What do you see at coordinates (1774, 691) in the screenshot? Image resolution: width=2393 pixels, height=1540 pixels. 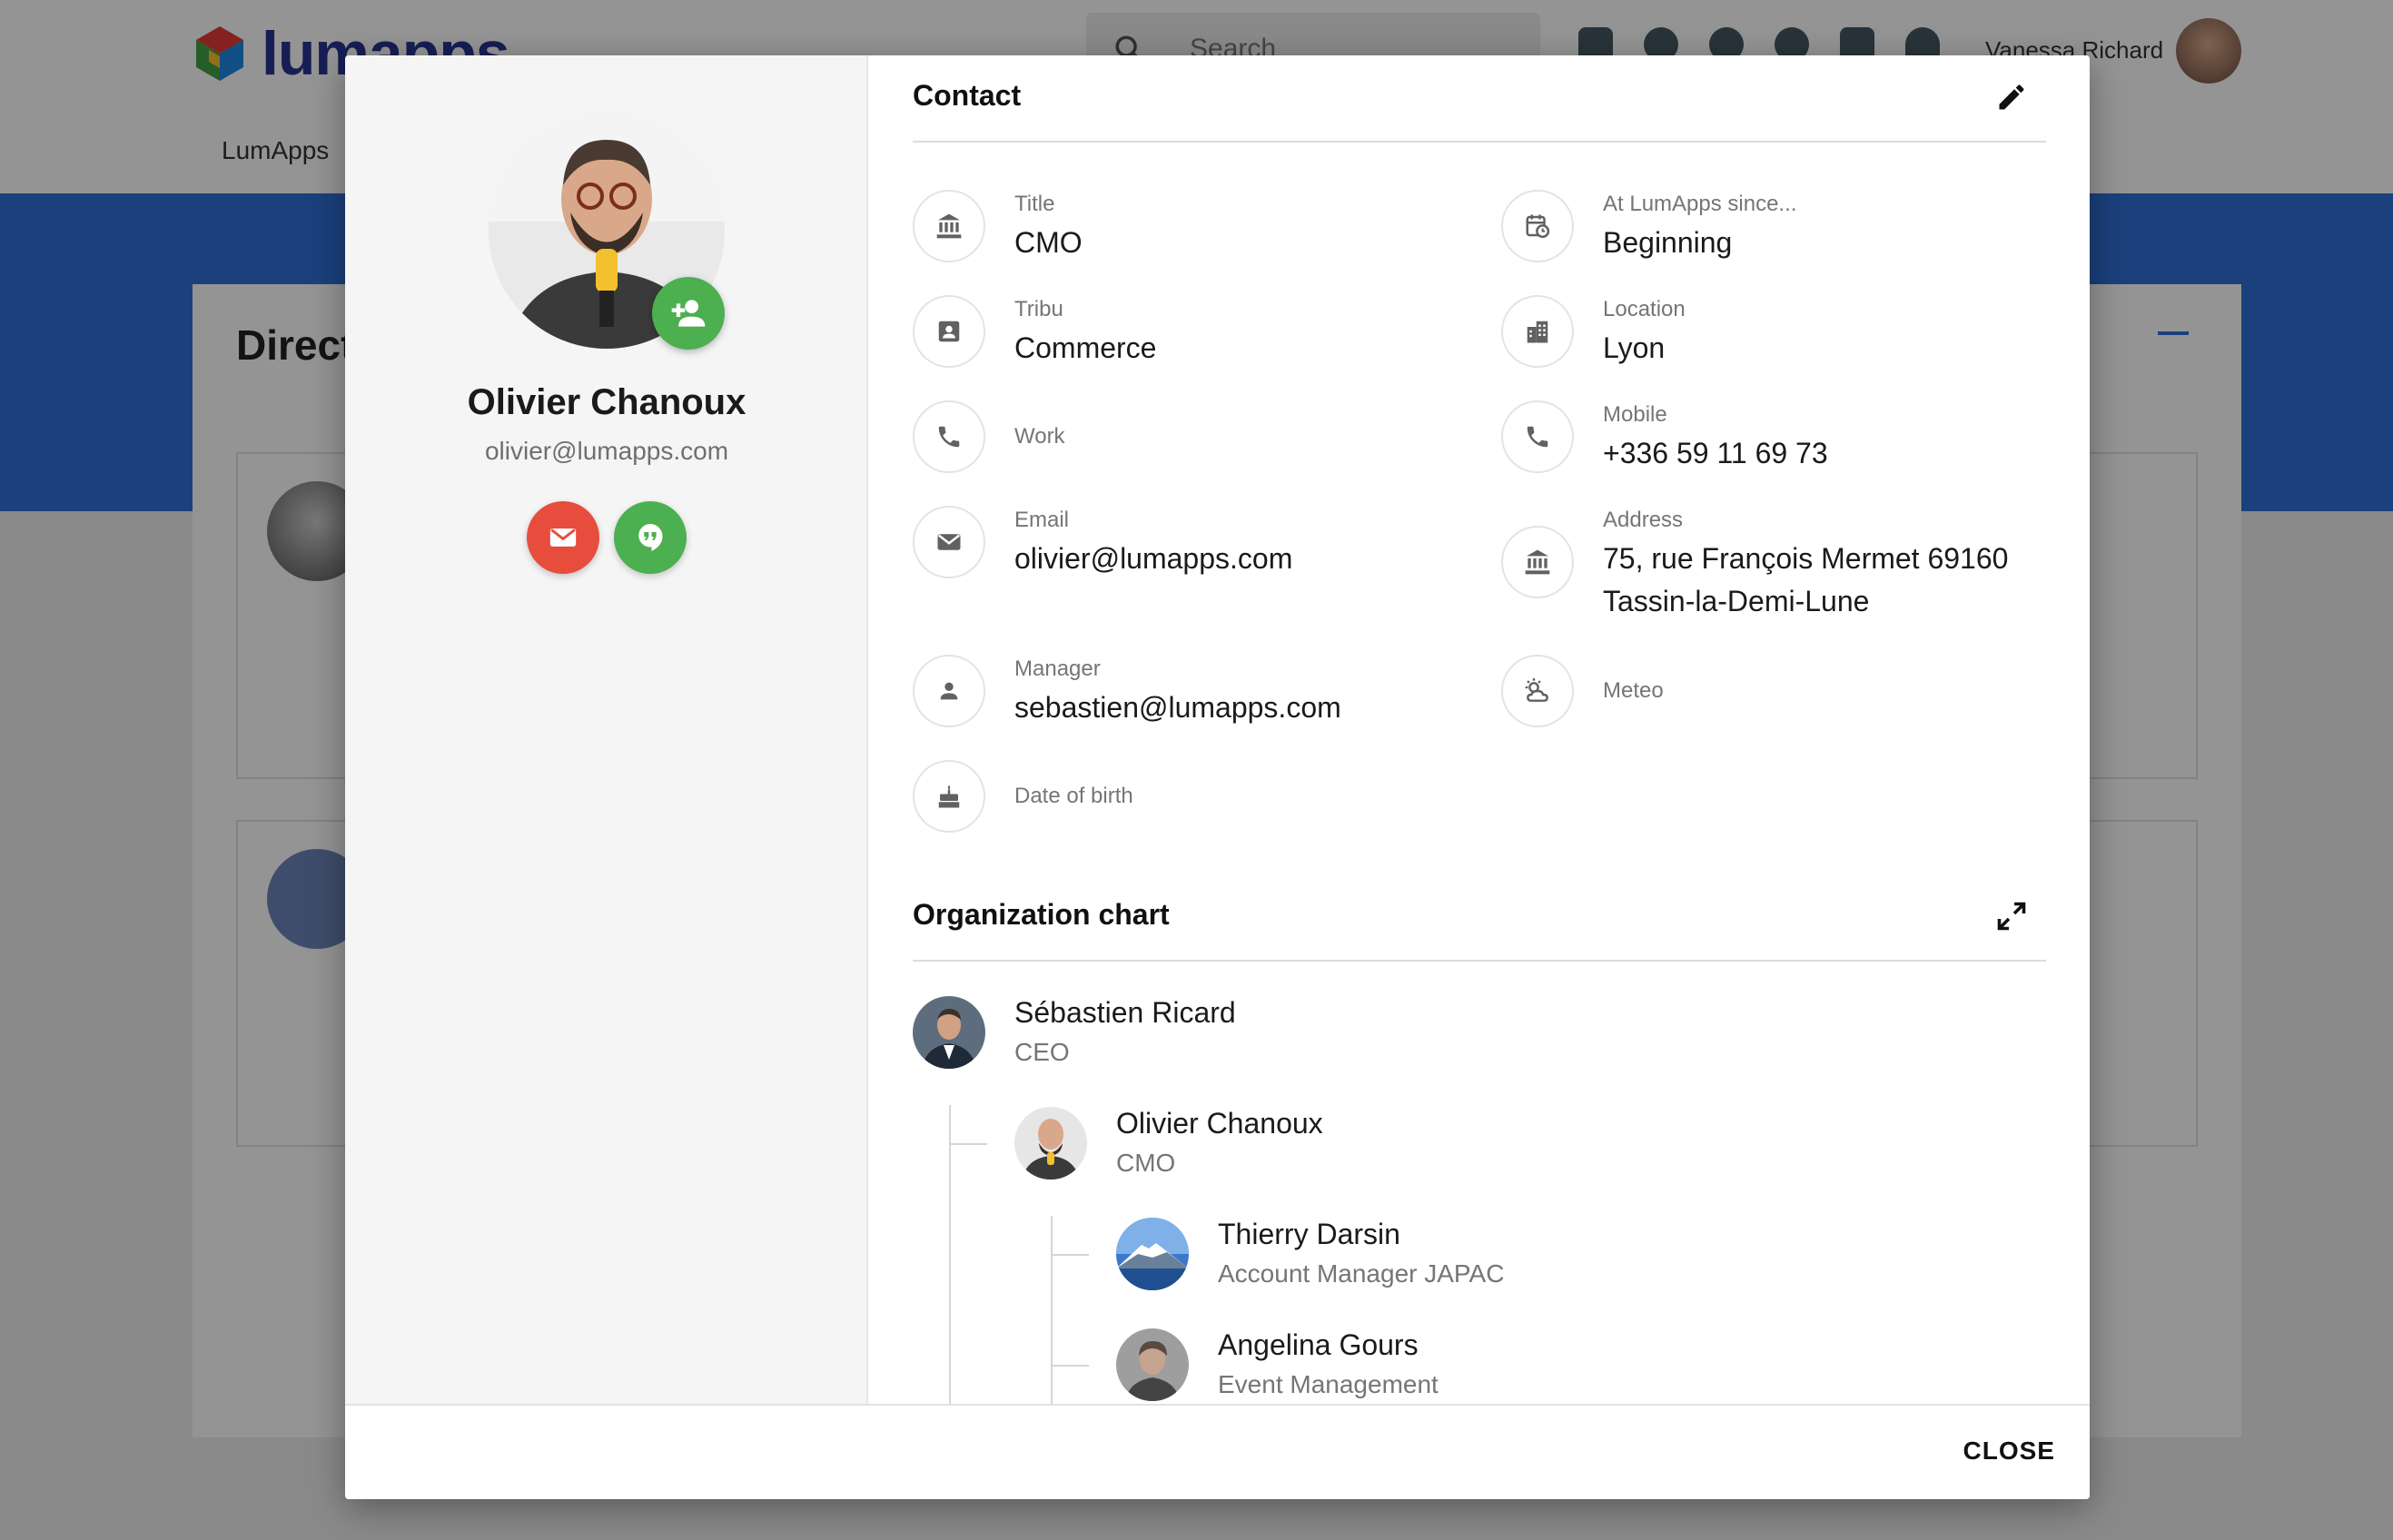 I see `field-meteo: Meteo` at bounding box center [1774, 691].